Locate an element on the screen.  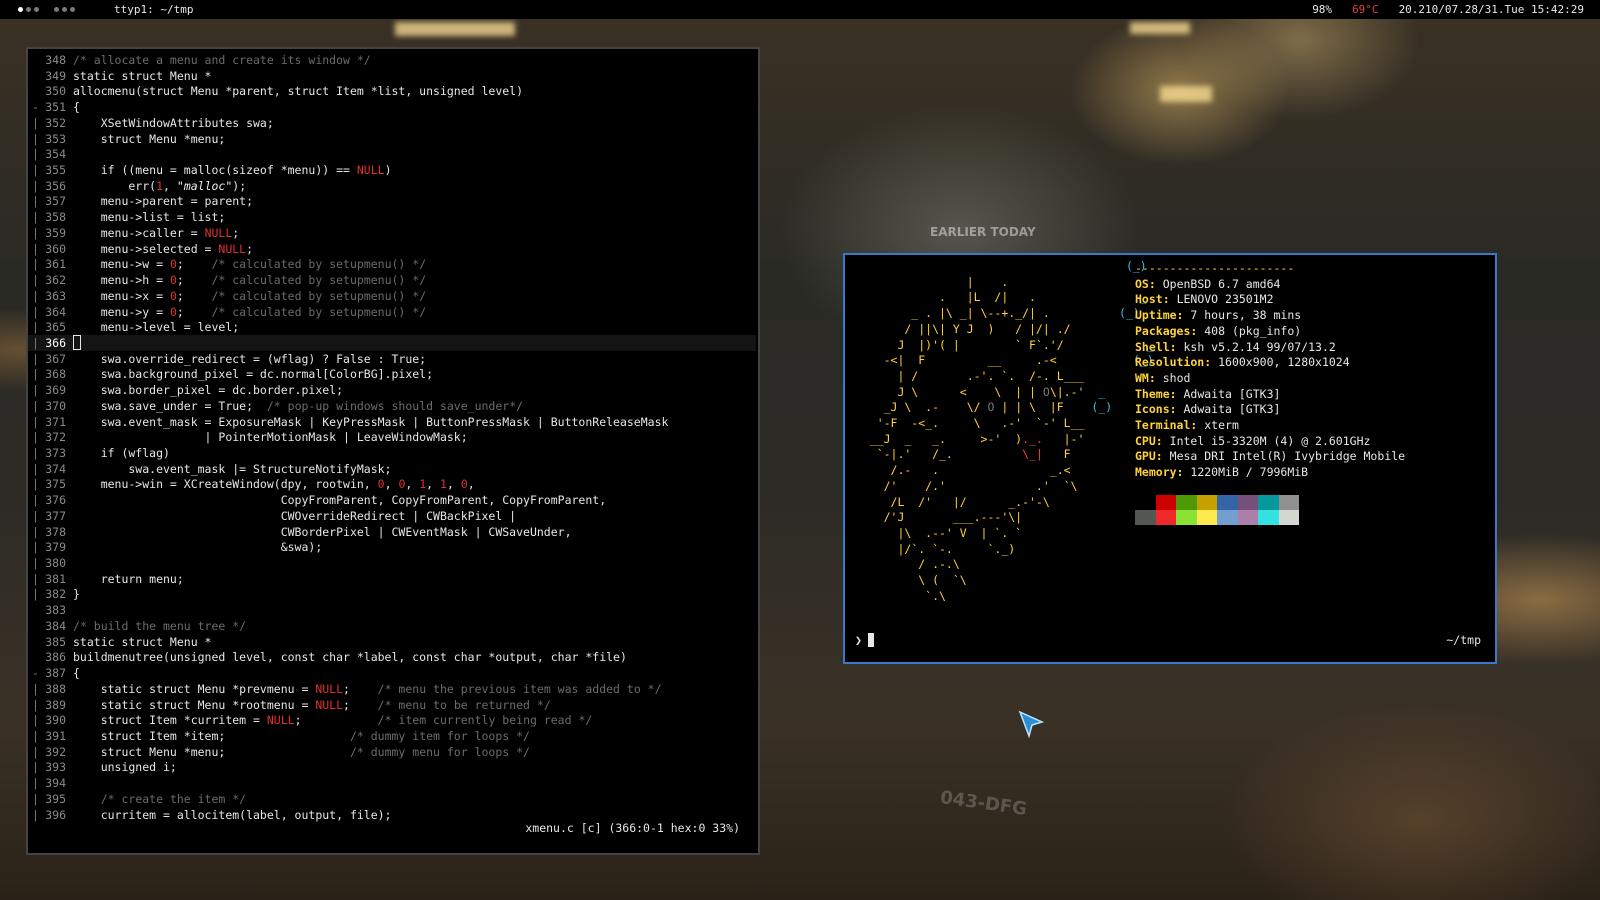
code-line: | 359 menu->caller = NULL; is located at coordinates (392, 233).